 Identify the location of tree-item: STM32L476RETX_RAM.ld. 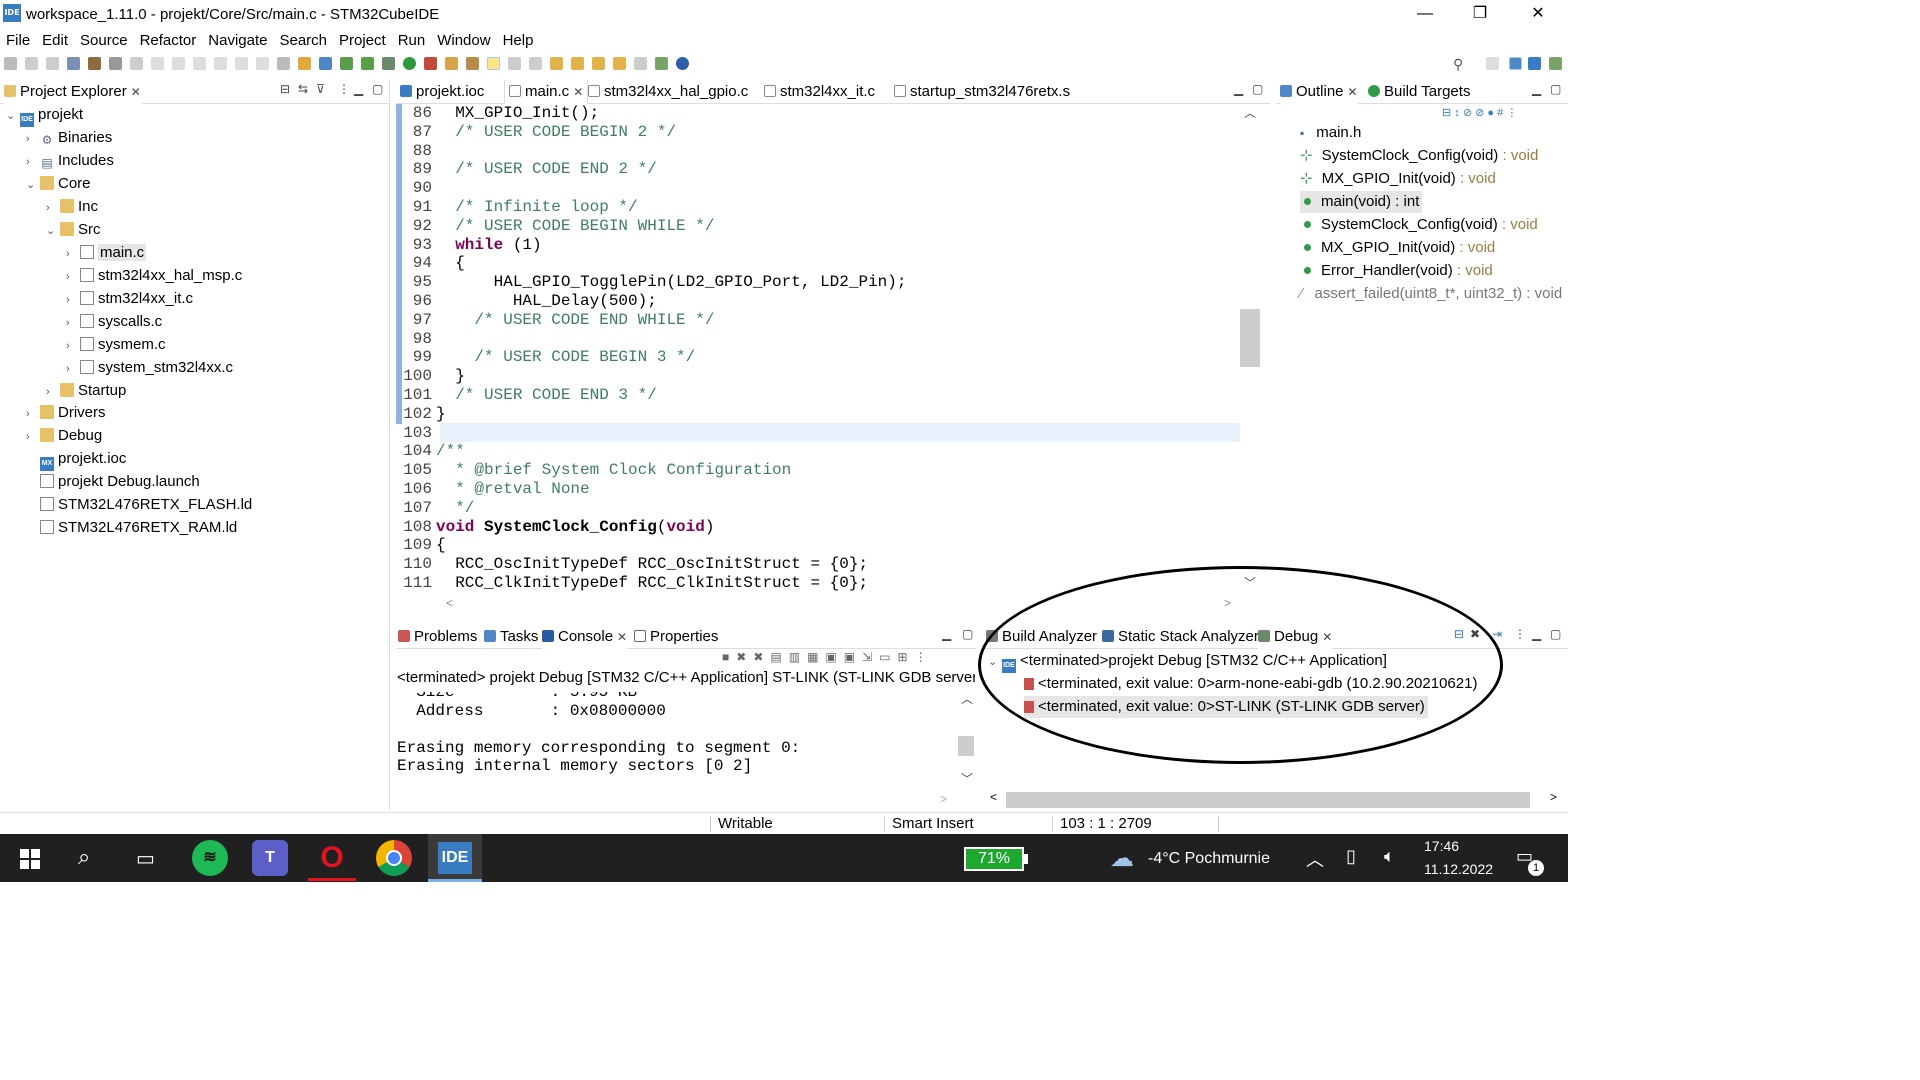
(131, 528).